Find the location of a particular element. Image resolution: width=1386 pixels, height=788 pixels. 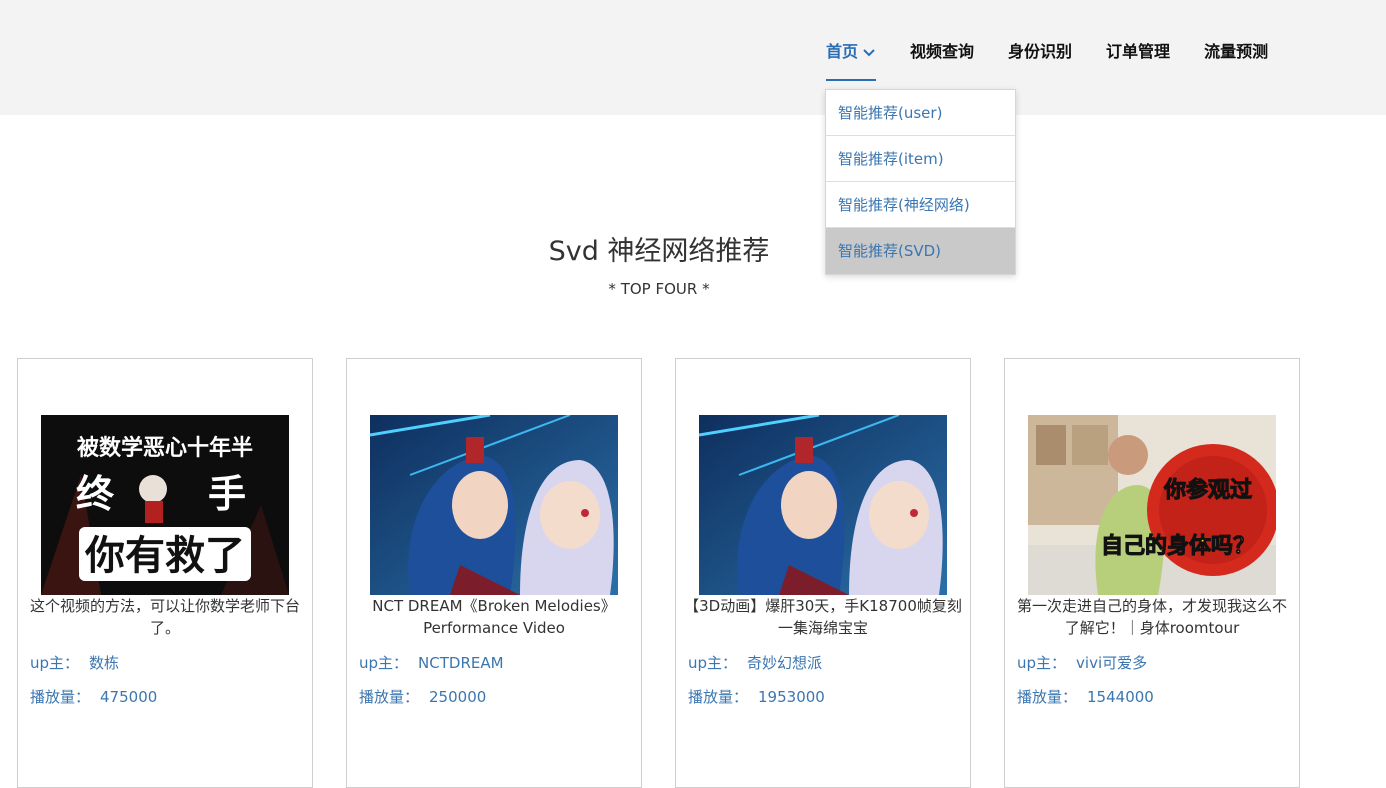

chevron-down-icon is located at coordinates (869, 52).